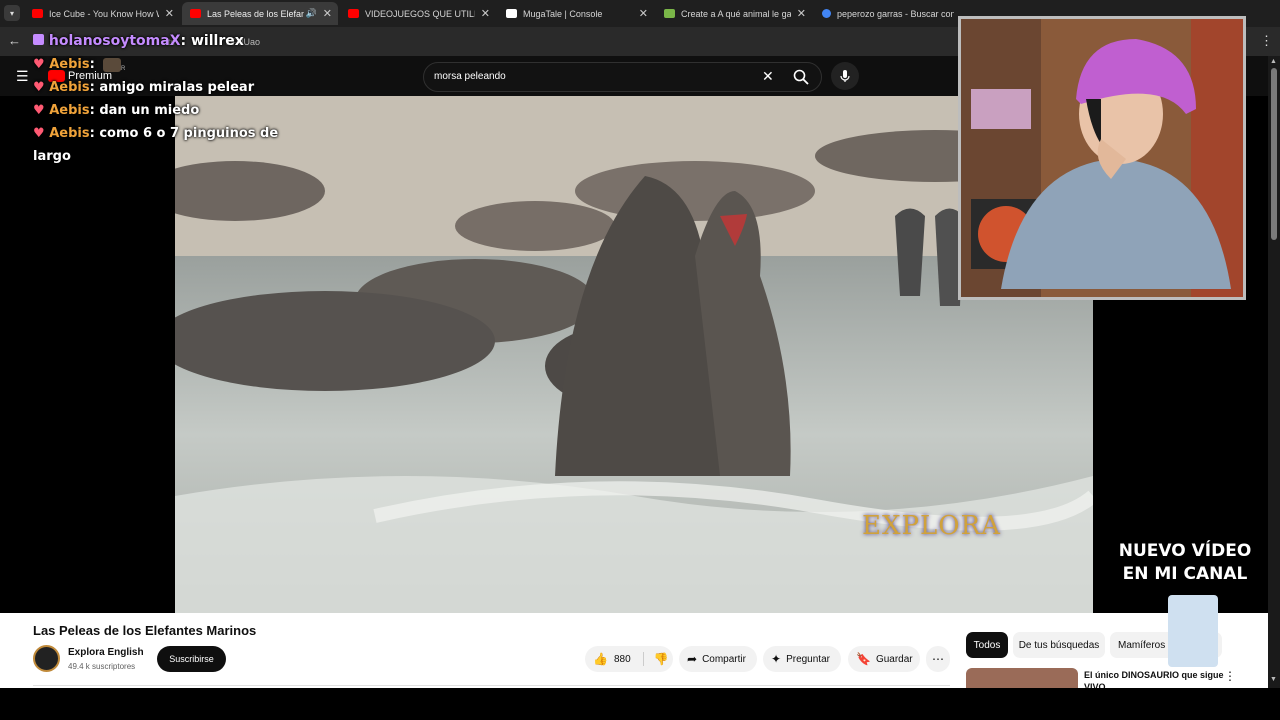 This screenshot has height=720, width=1280. I want to click on tab-title: Create a A qué animal le ganari, so click(736, 13).